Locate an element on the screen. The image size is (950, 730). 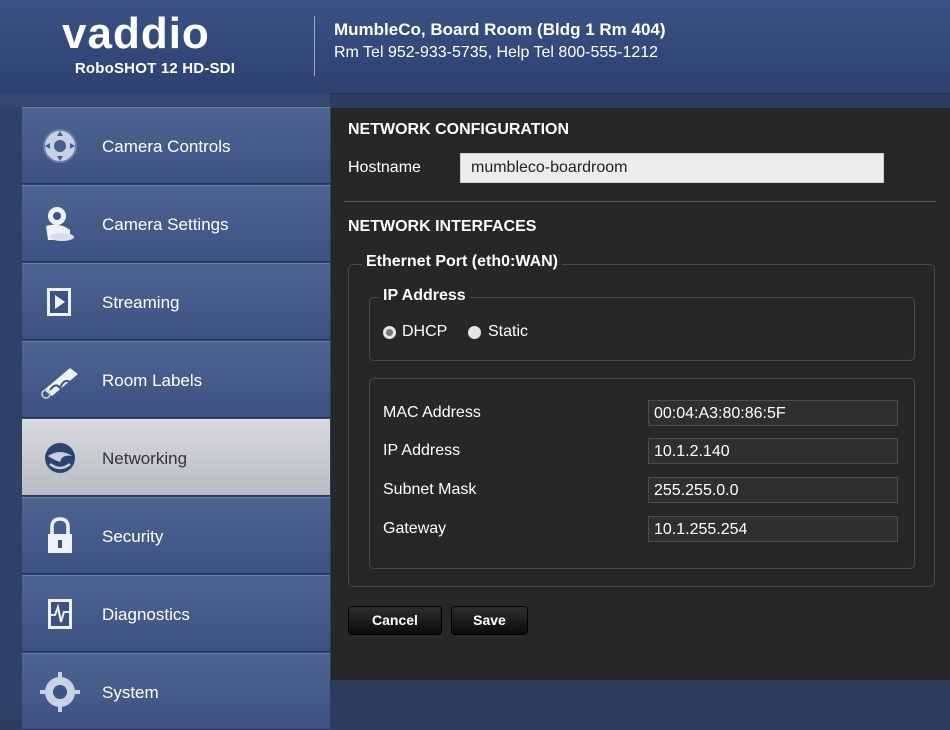
sidebar-item-label: Security is located at coordinates (133, 536).